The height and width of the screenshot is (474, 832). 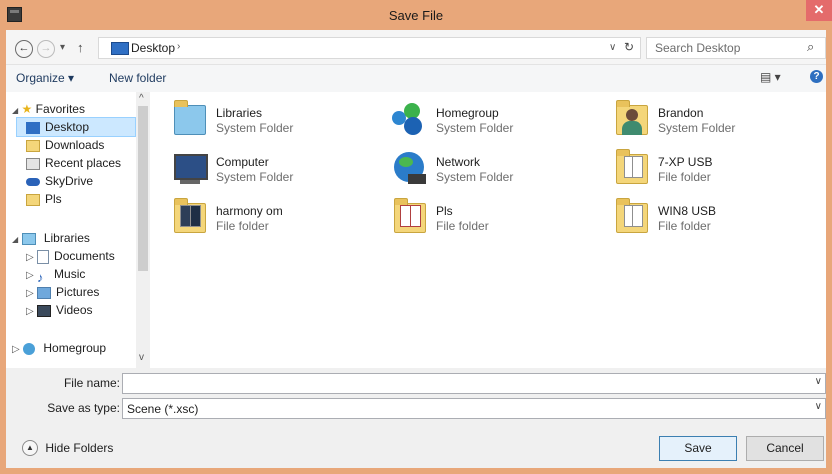 What do you see at coordinates (685, 162) in the screenshot?
I see `file-item-name: 7-XP USB` at bounding box center [685, 162].